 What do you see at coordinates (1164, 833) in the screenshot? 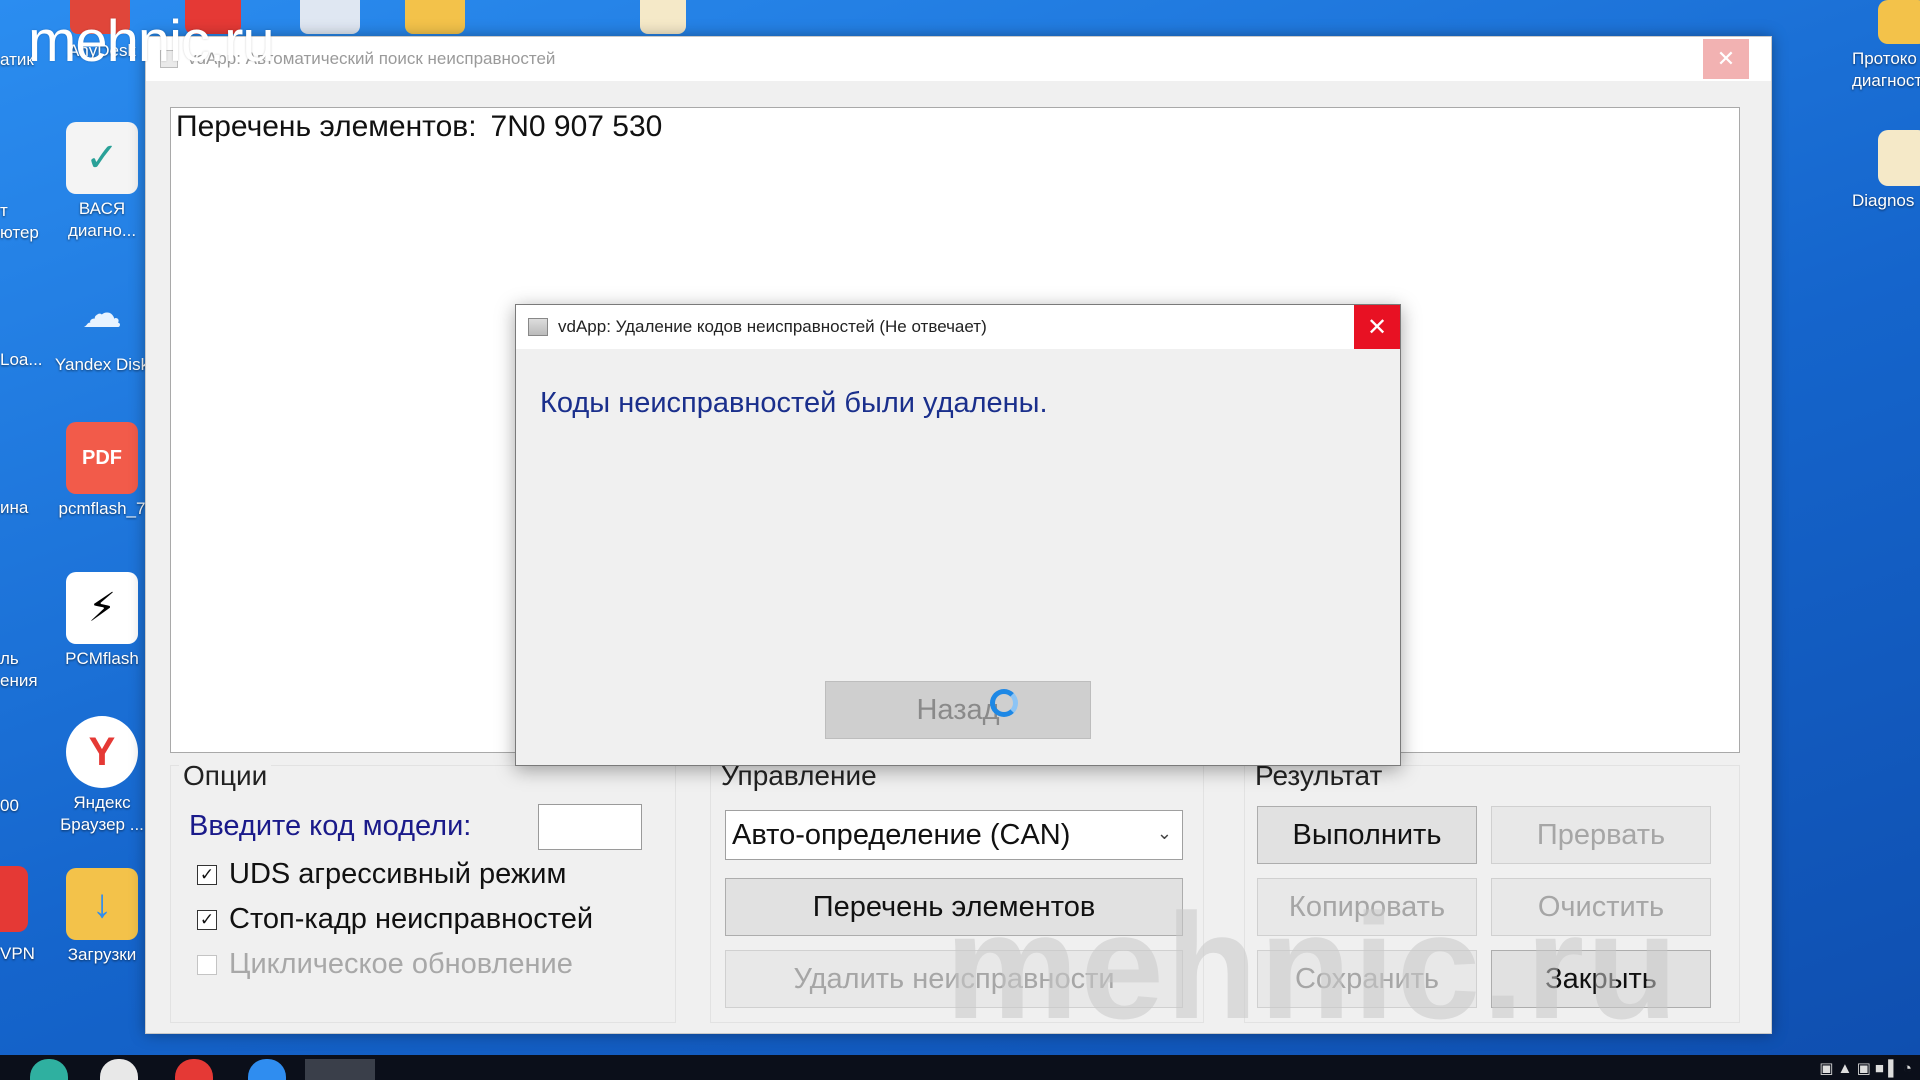
I see `chevron-down-icon: ⌄` at bounding box center [1164, 833].